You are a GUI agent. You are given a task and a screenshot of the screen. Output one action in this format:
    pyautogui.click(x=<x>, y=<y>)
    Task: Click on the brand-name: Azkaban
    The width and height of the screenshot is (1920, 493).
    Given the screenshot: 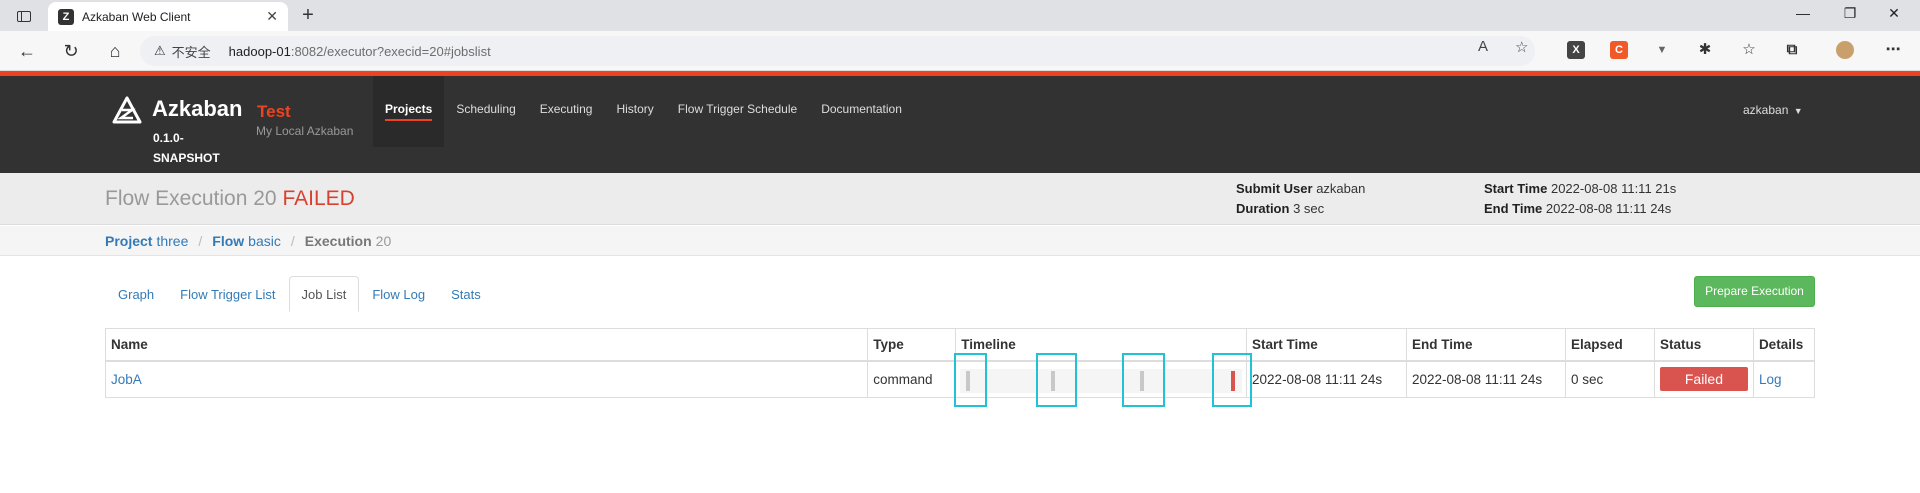 What is the action you would take?
    pyautogui.click(x=197, y=108)
    